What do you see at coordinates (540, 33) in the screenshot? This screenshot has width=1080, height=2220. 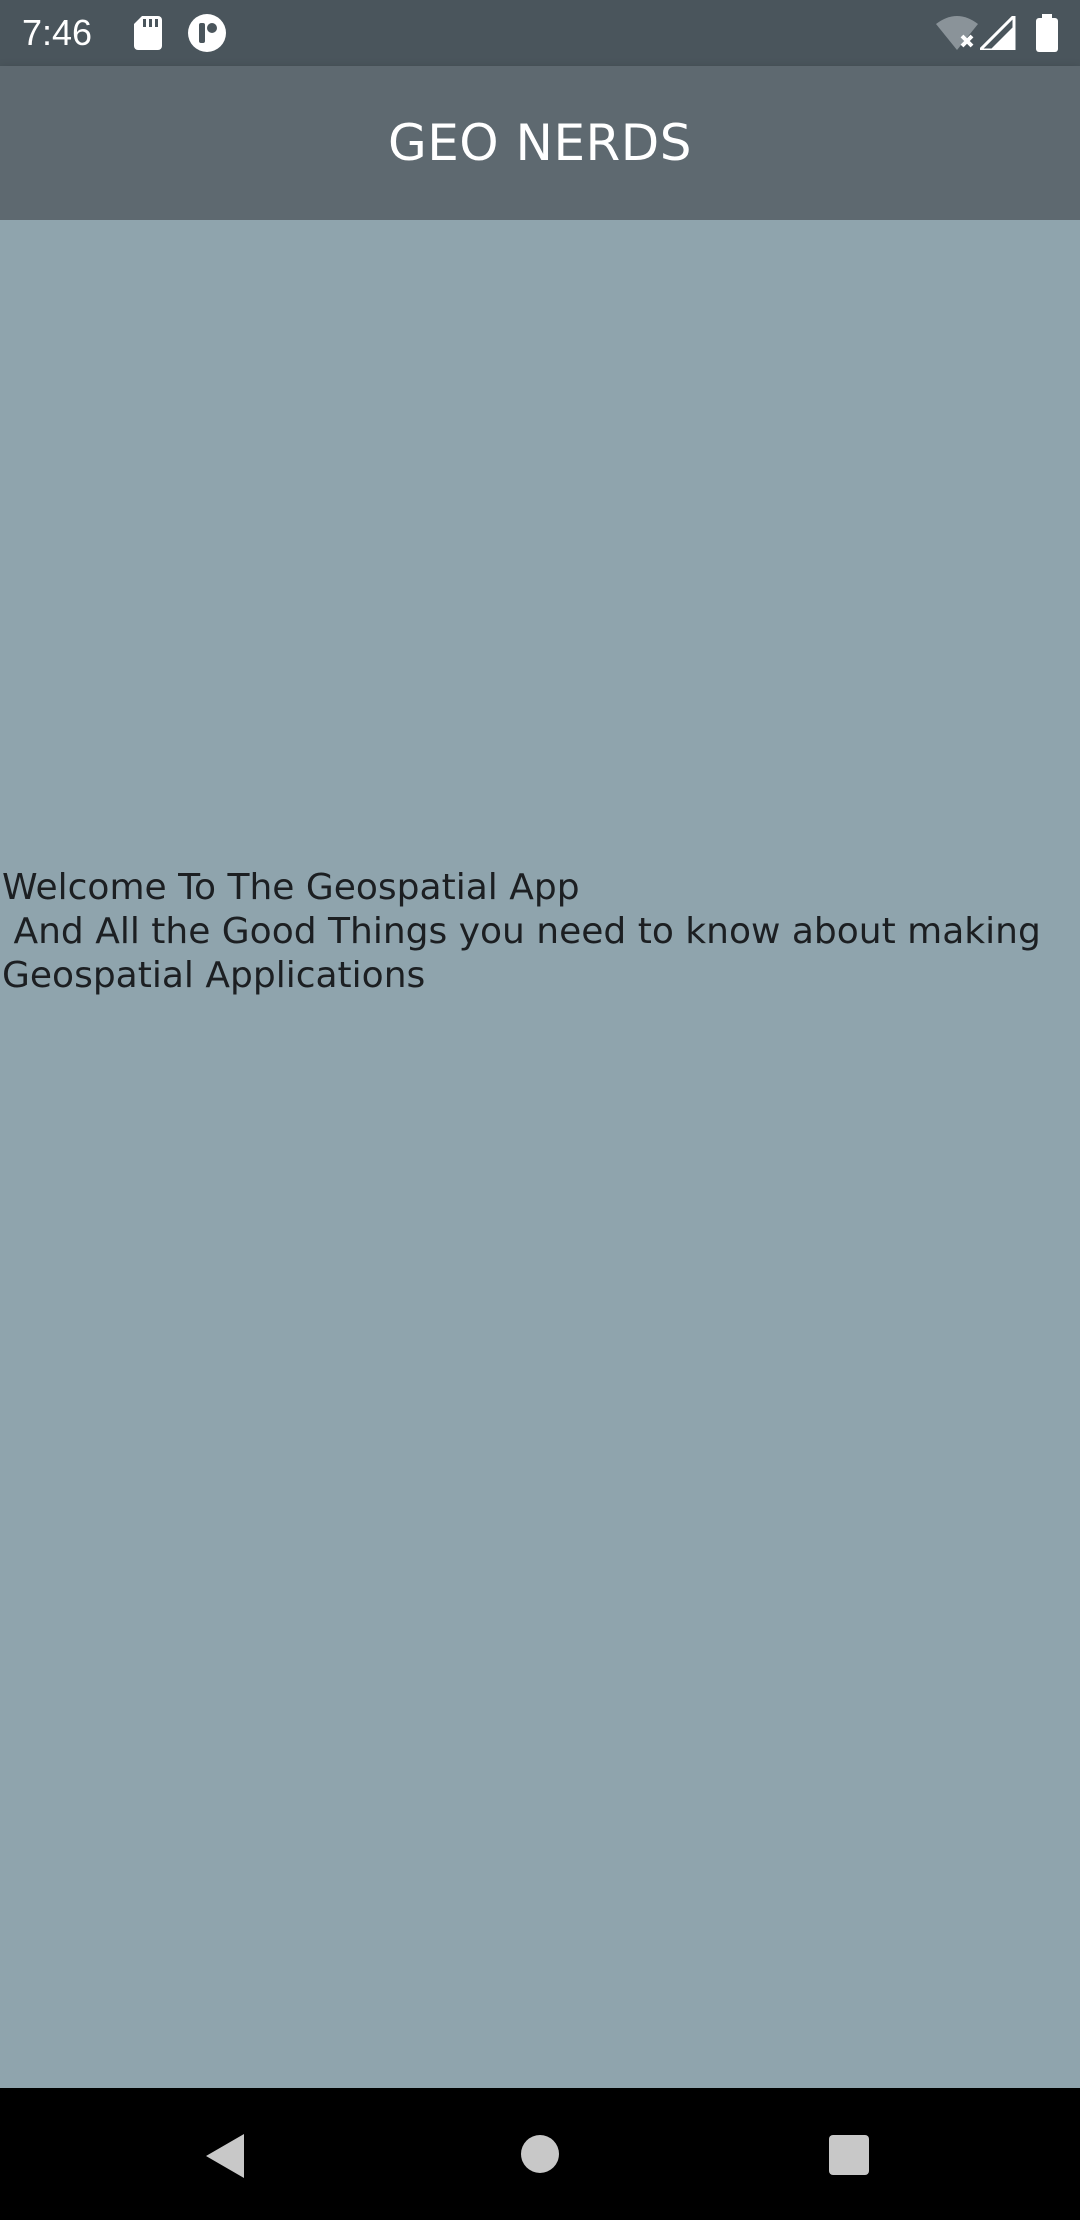 I see `status-bar: 7:46` at bounding box center [540, 33].